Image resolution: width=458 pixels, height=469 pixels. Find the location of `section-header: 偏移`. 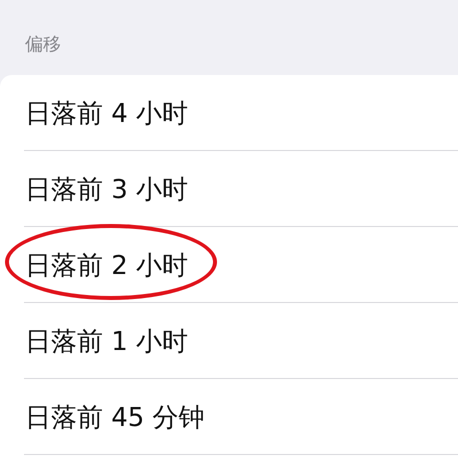

section-header: 偏移 is located at coordinates (43, 45).